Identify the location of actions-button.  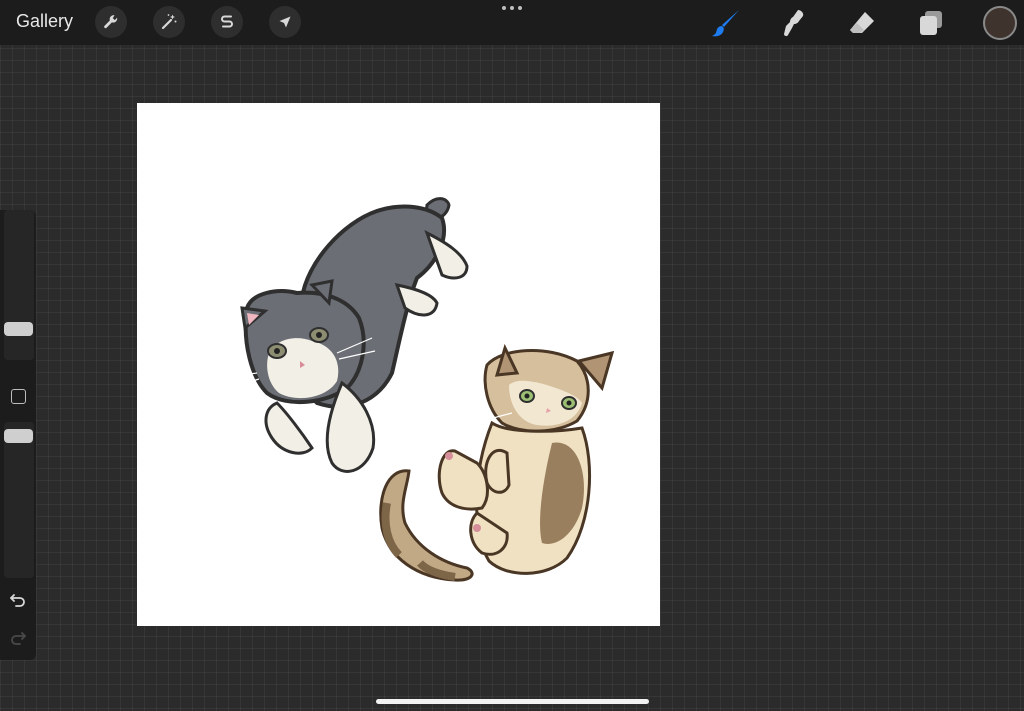
(111, 22).